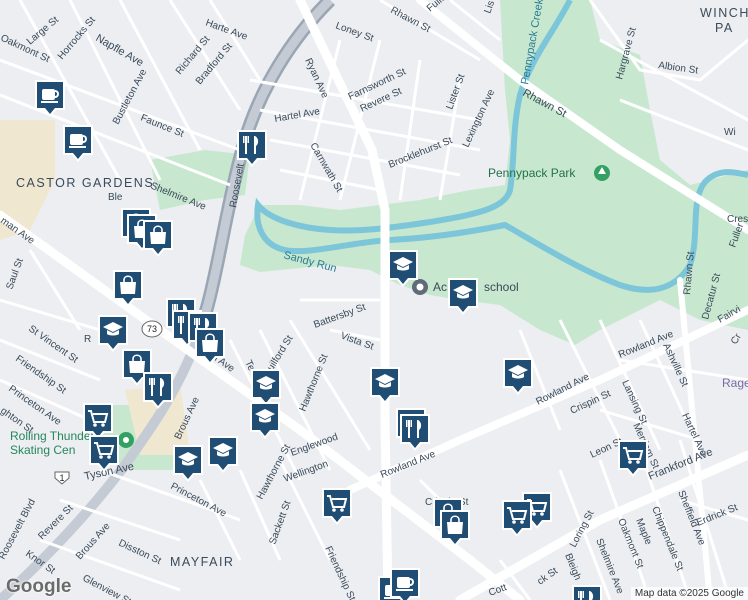 The image size is (748, 600). I want to click on street-wi: Wi, so click(730, 132).